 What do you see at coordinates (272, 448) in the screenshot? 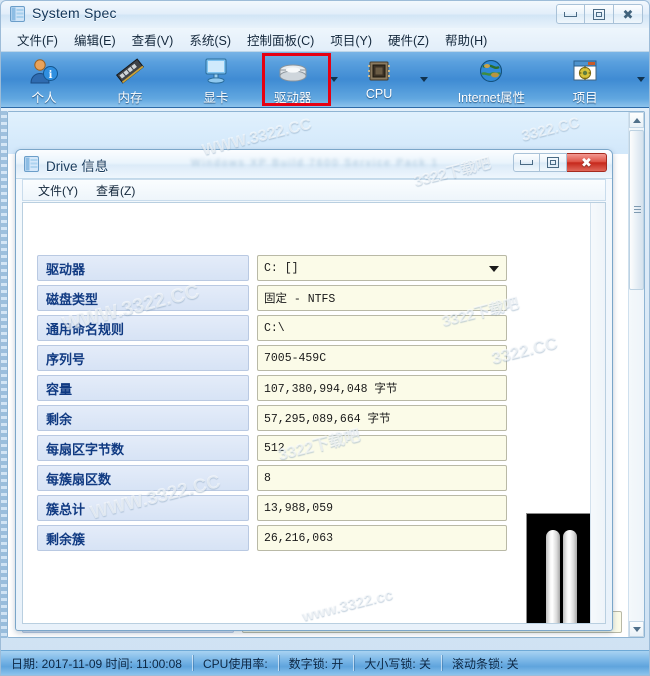
I see `field-row-bytes-per-sector: 每扇区字节数 512` at bounding box center [272, 448].